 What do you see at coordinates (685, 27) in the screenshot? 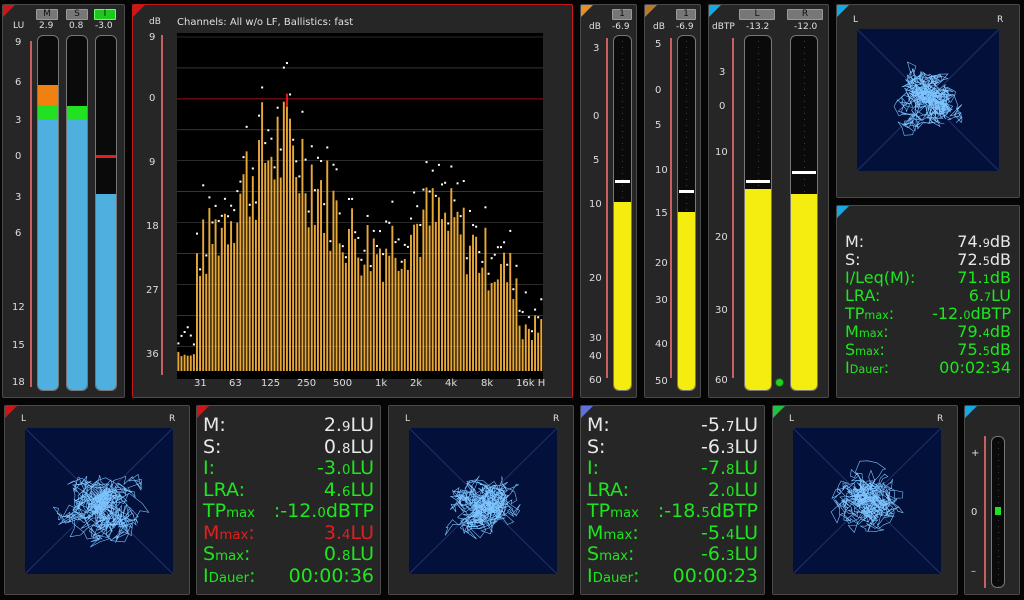
I see `meter2-readout: -6.9` at bounding box center [685, 27].